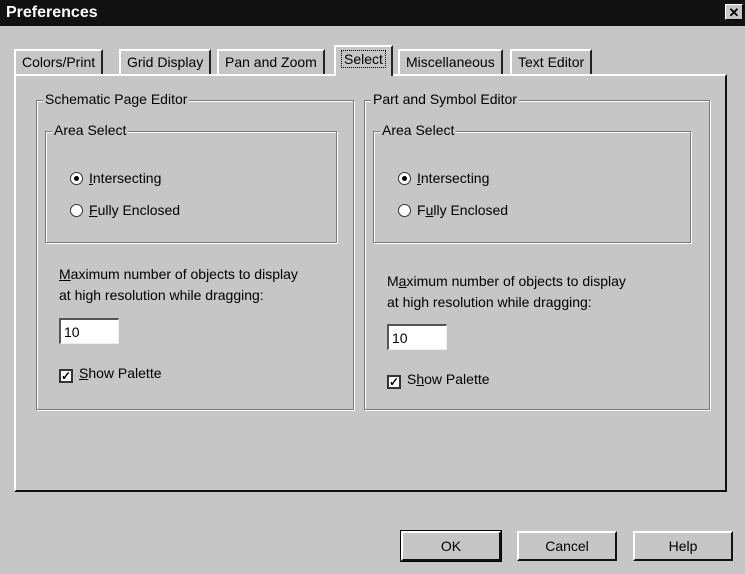  What do you see at coordinates (116, 99) in the screenshot?
I see `schematic-group-title: Schematic Page Editor` at bounding box center [116, 99].